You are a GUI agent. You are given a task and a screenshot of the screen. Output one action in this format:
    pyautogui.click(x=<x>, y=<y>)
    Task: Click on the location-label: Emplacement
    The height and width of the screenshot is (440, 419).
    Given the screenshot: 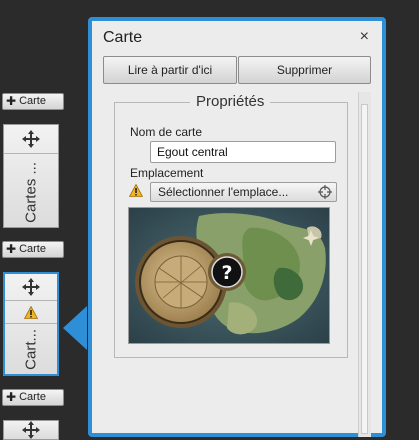 What is the action you would take?
    pyautogui.click(x=167, y=173)
    